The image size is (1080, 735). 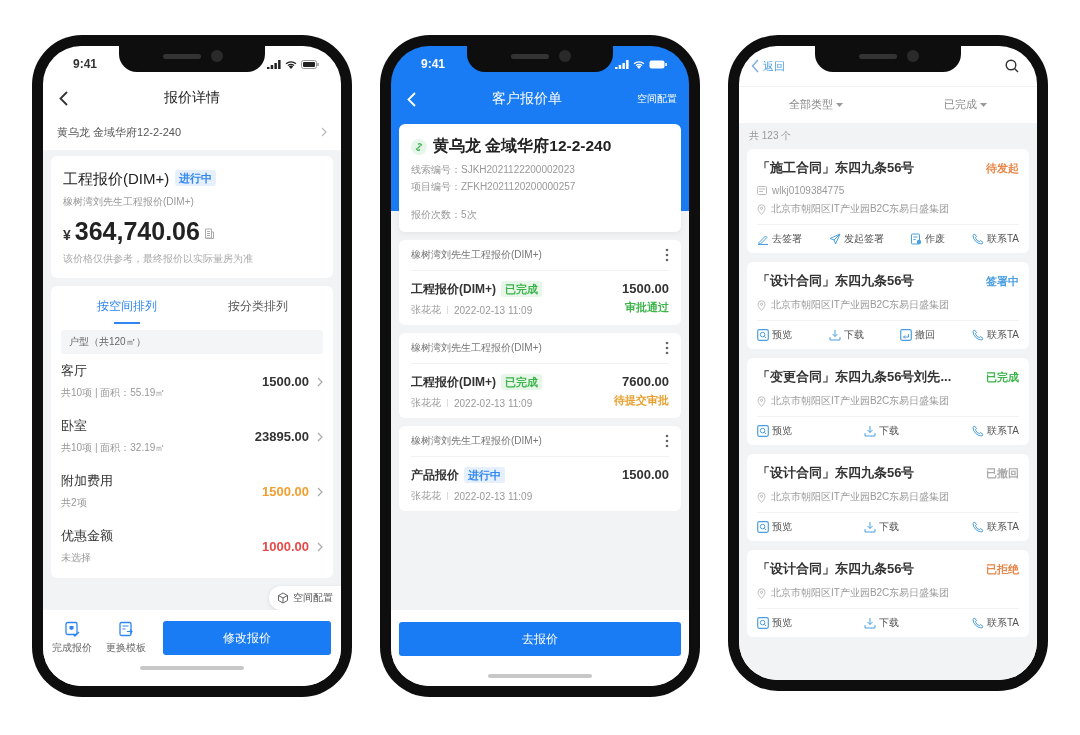 What do you see at coordinates (63, 98) in the screenshot?
I see `back-icon` at bounding box center [63, 98].